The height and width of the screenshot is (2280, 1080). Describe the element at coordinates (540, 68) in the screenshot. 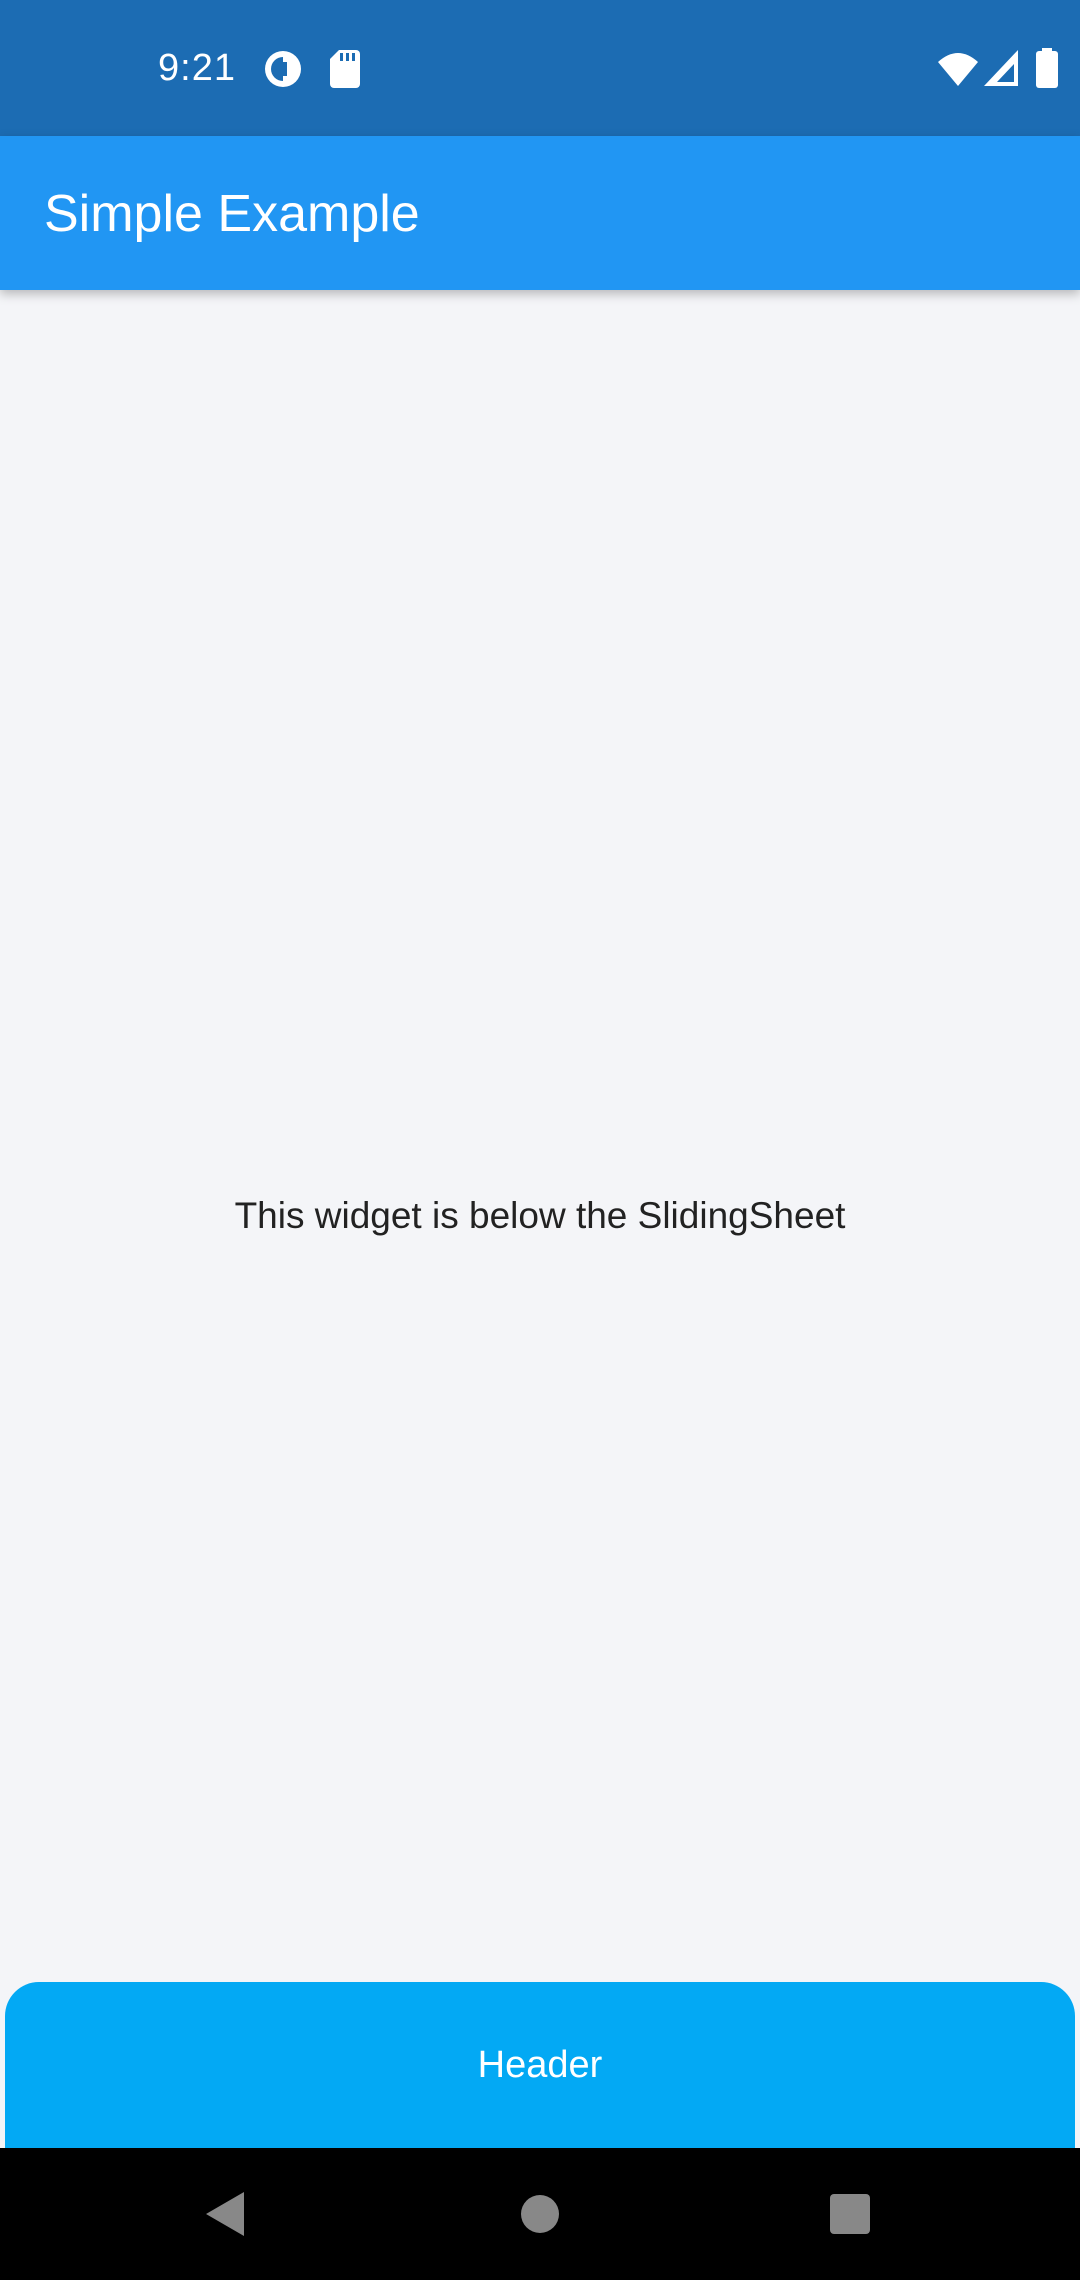

I see `status-bar: 9:21` at that location.